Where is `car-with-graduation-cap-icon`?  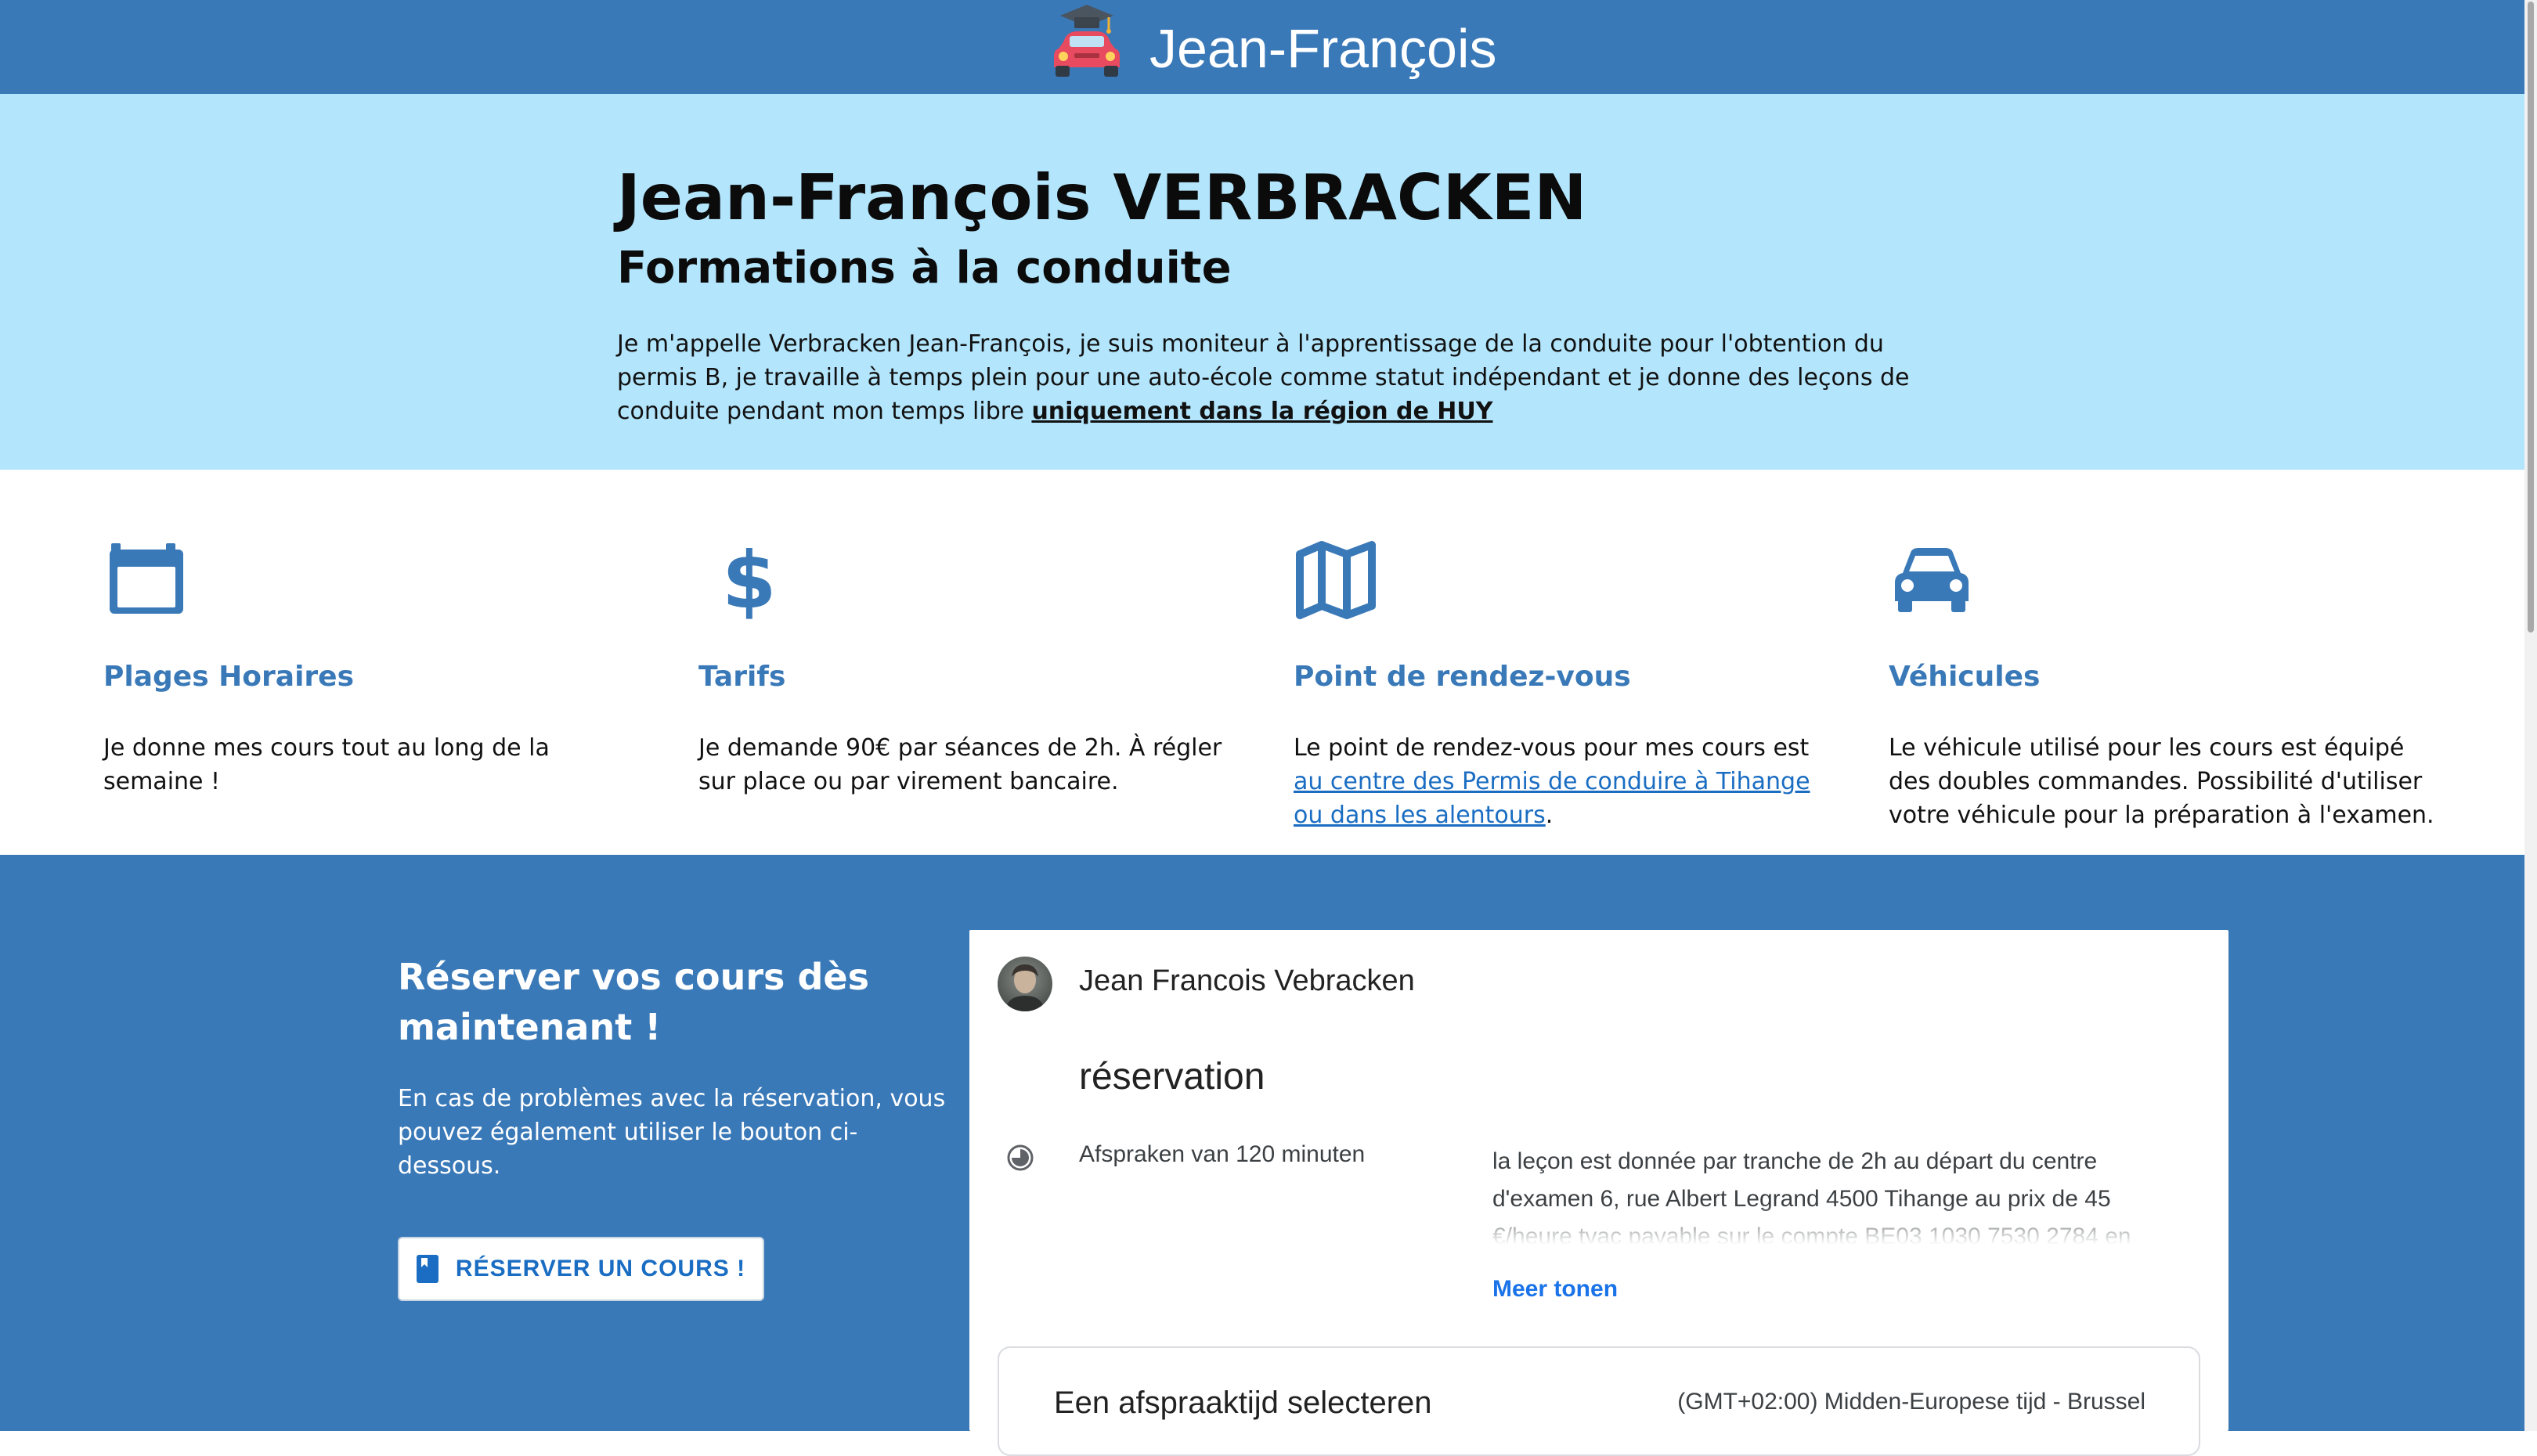 car-with-graduation-cap-icon is located at coordinates (1087, 41).